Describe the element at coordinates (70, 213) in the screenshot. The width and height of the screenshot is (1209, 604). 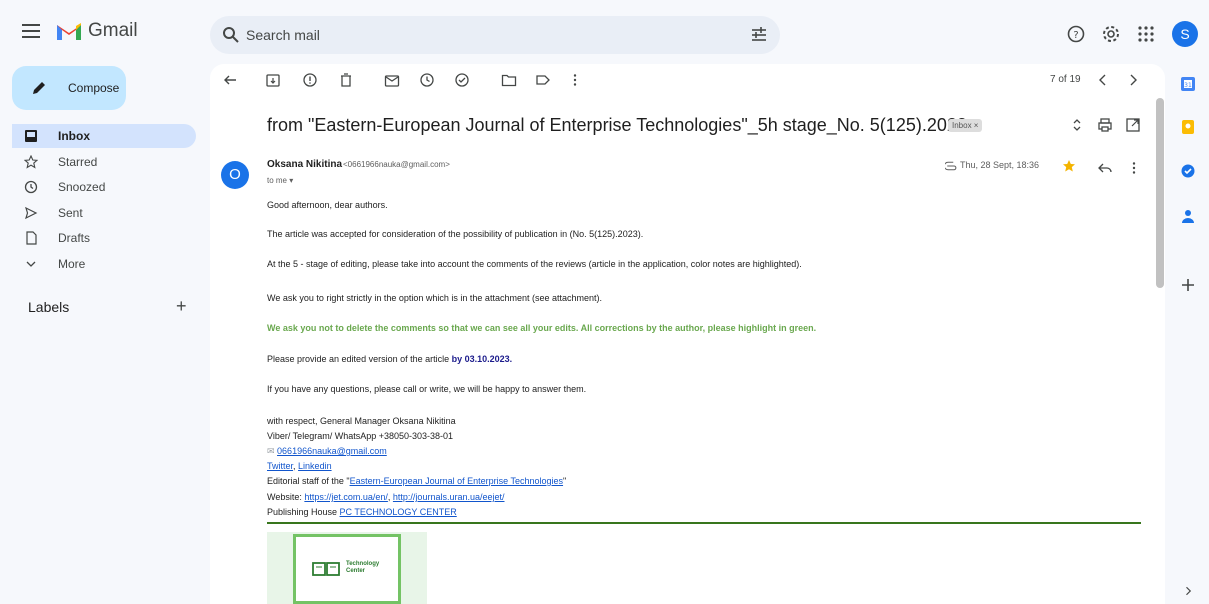
I see `sidebar-item-label: Sent` at that location.